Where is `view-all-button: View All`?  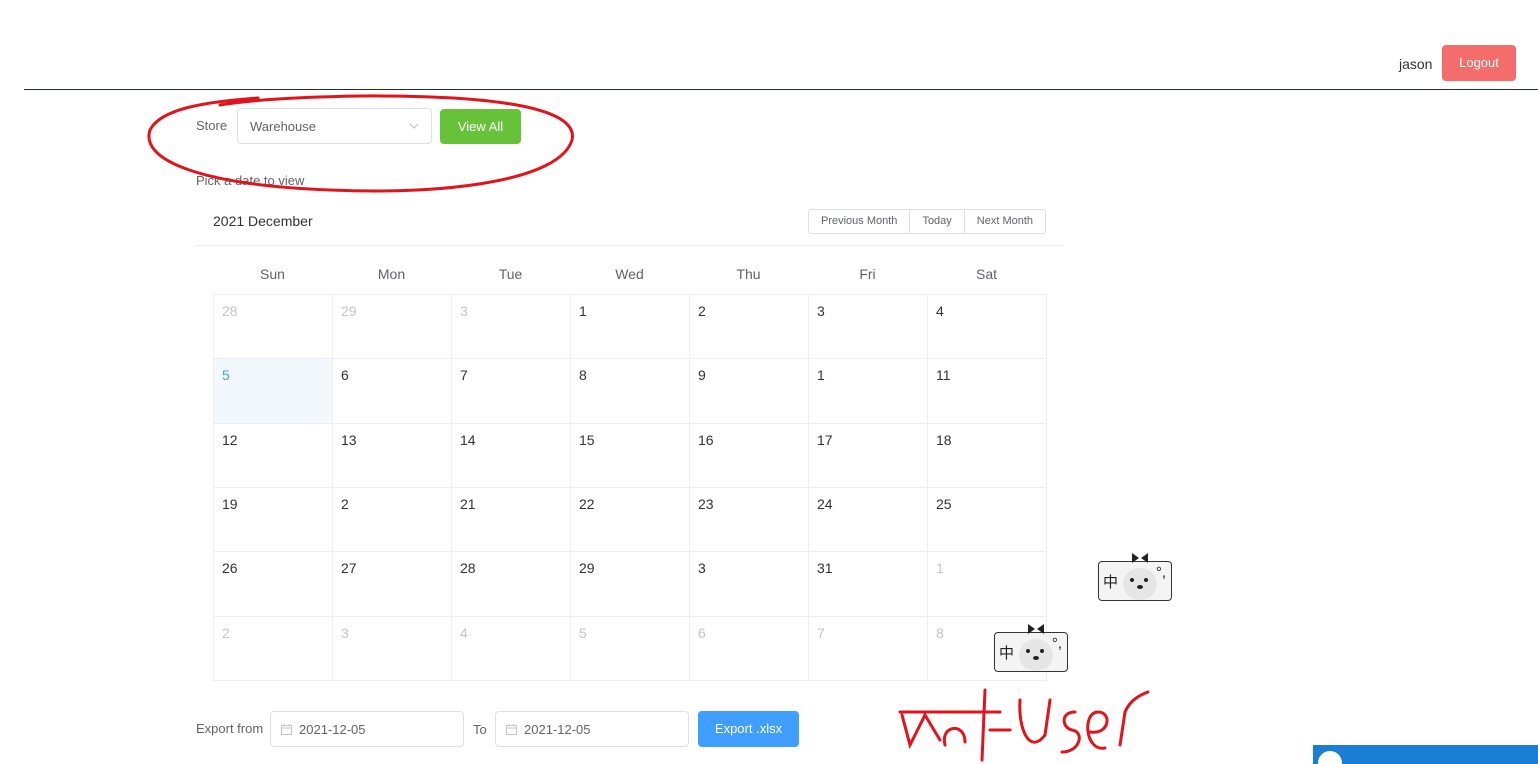 view-all-button: View All is located at coordinates (480, 126).